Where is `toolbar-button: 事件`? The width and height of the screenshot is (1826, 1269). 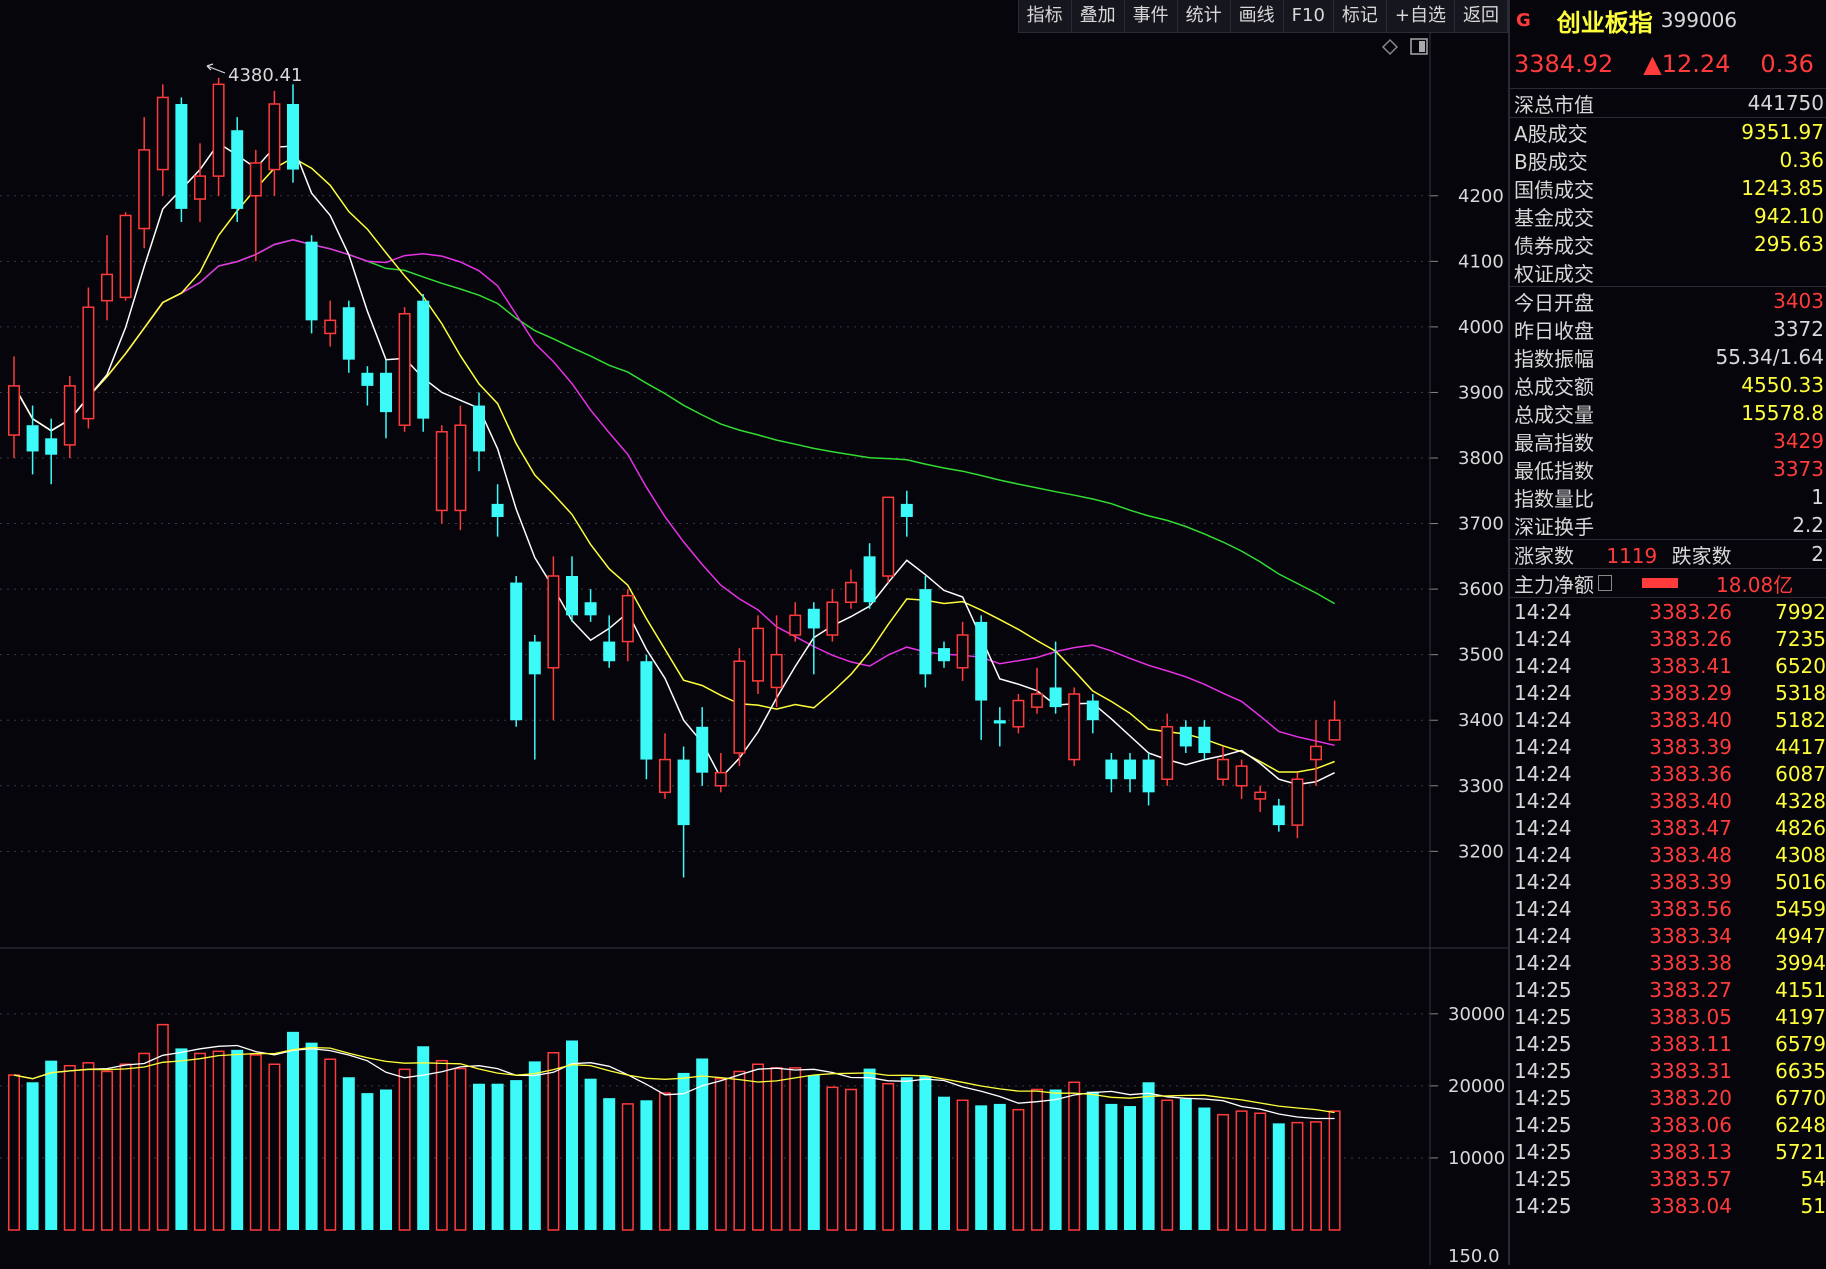 toolbar-button: 事件 is located at coordinates (1151, 16).